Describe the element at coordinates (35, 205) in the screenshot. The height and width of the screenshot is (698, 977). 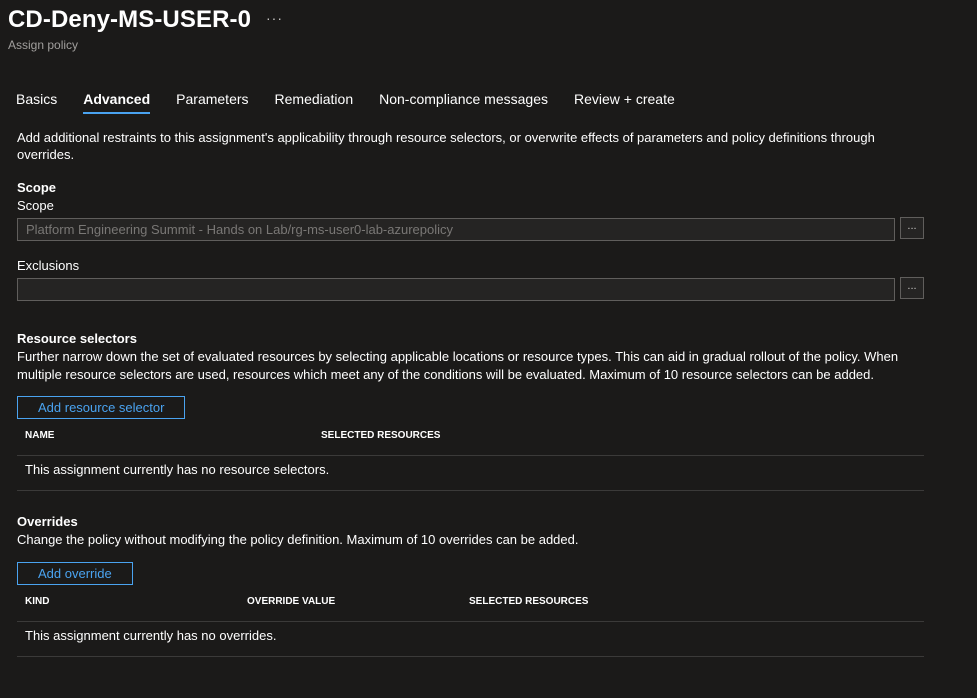
I see `scope-label: Scope` at that location.